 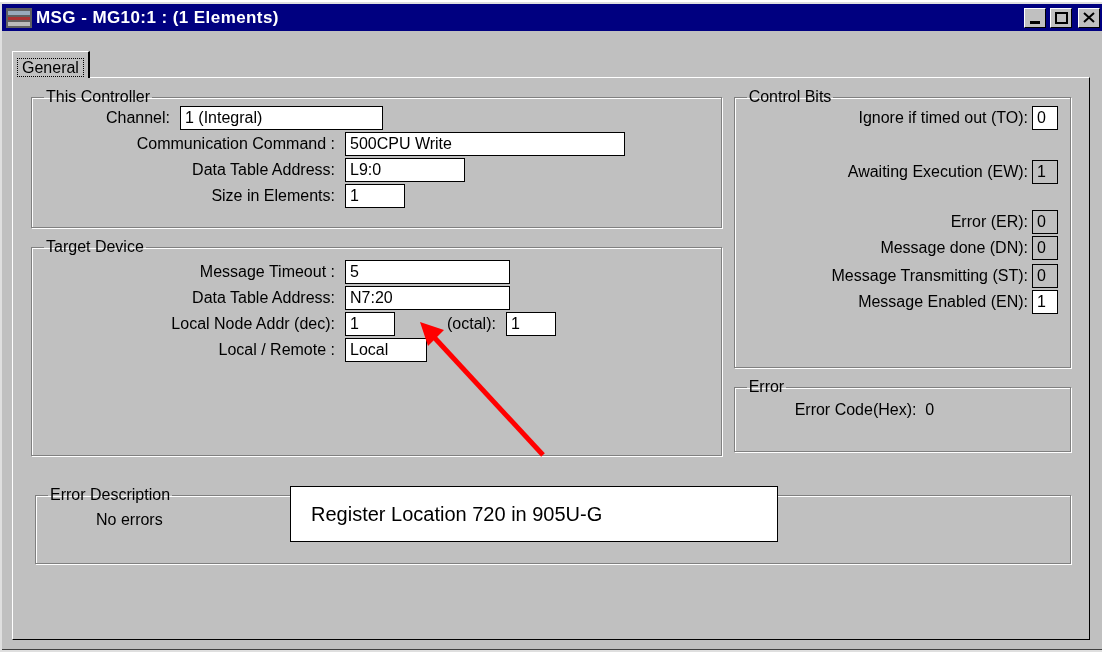 What do you see at coordinates (938, 172) in the screenshot?
I see `bit-label: Awaiting Execution (EW):` at bounding box center [938, 172].